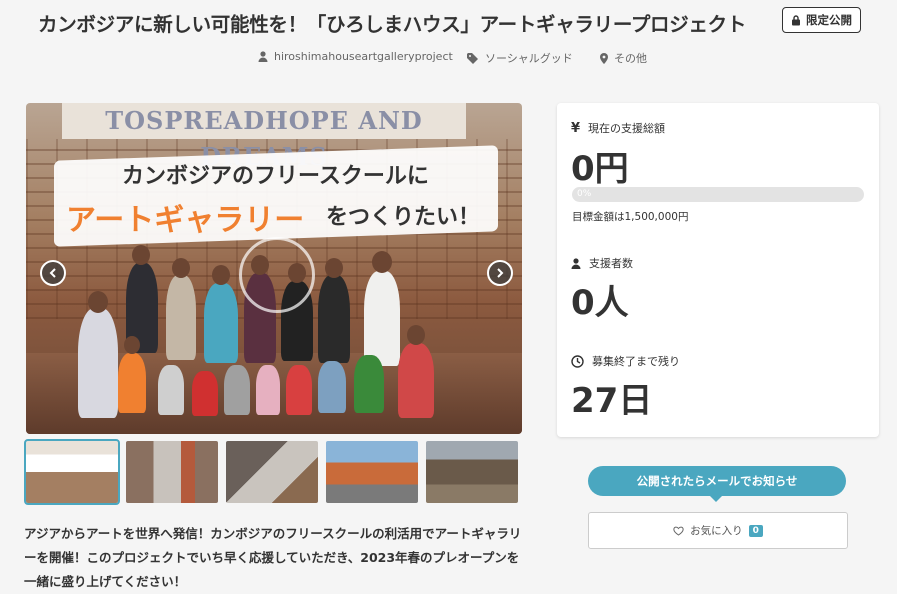  Describe the element at coordinates (630, 217) in the screenshot. I see `goal-amount: 目標金額は1,500,000円` at that location.